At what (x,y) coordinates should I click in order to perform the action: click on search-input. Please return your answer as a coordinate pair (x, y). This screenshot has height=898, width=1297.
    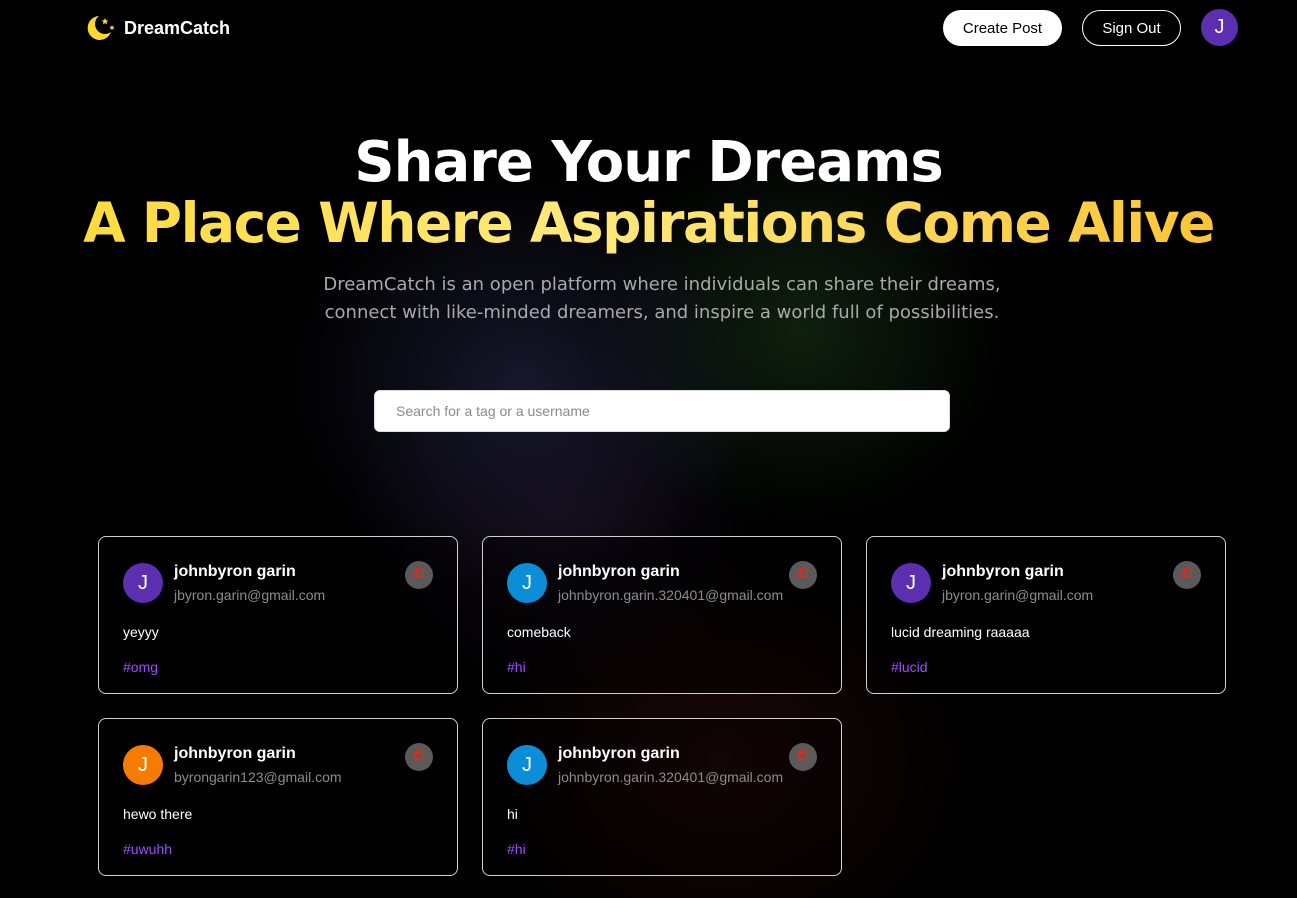
    Looking at the image, I should click on (662, 411).